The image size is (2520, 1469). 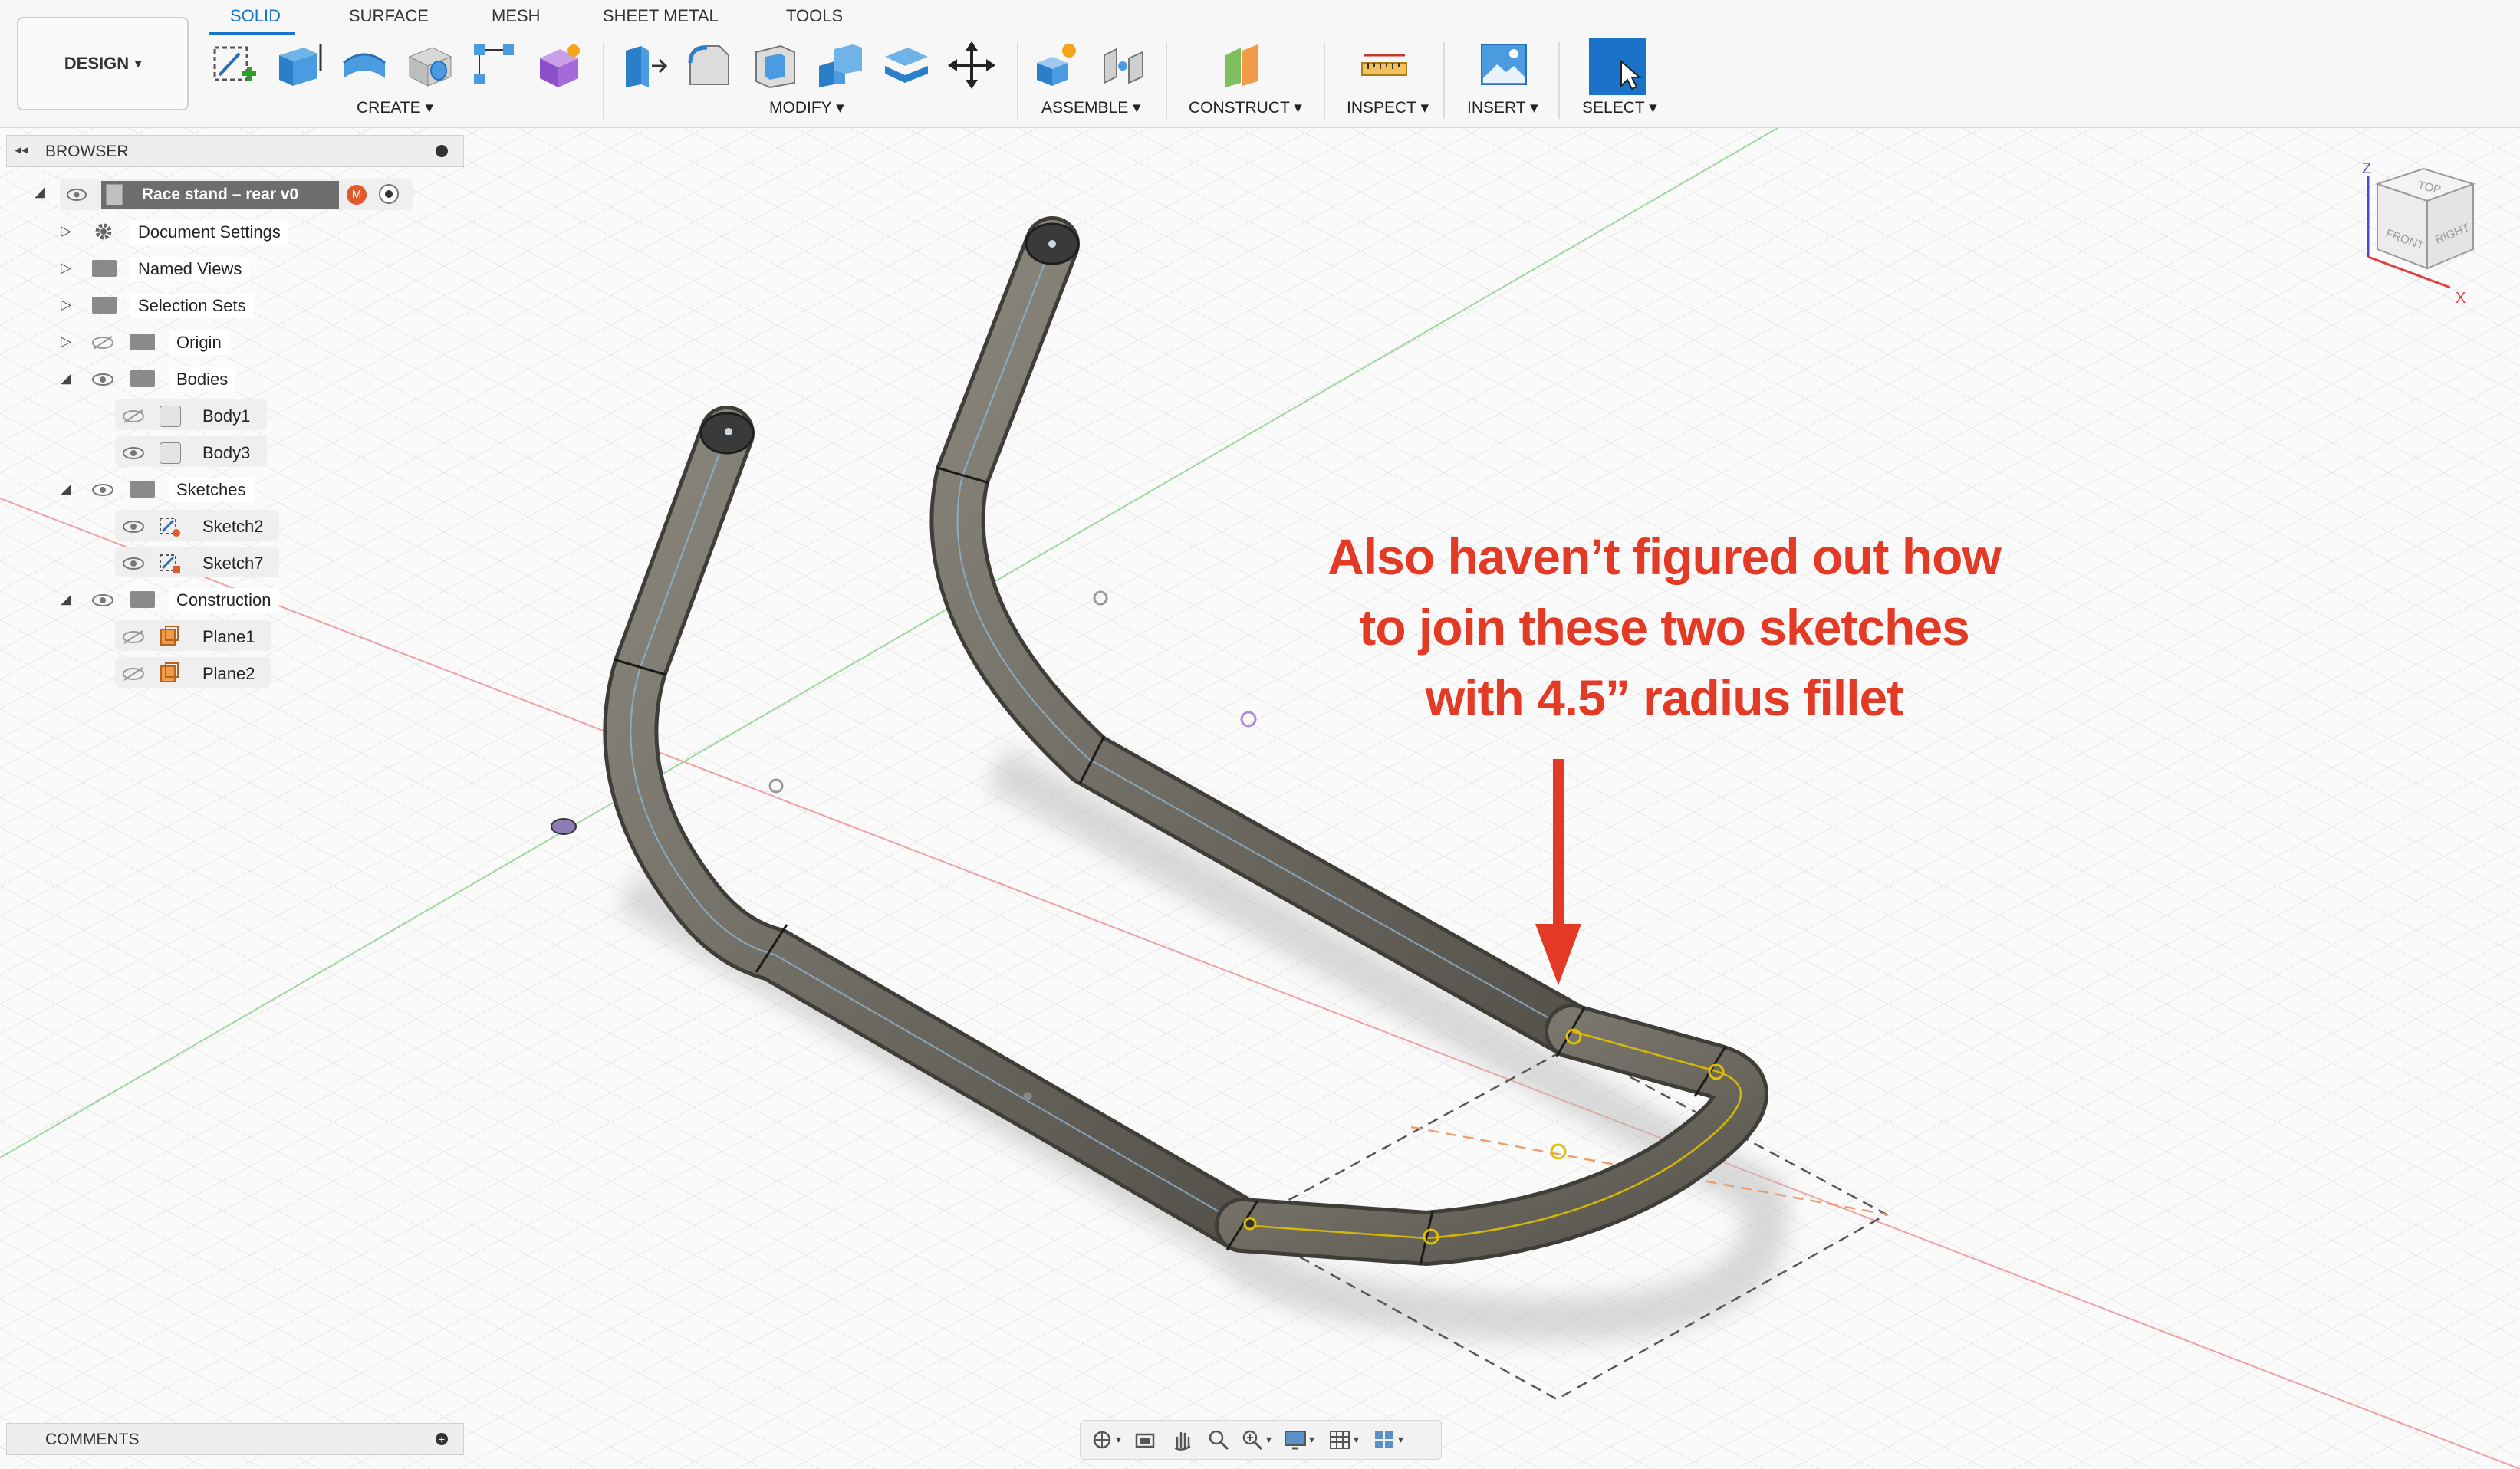 What do you see at coordinates (559, 65) in the screenshot?
I see `form-icon` at bounding box center [559, 65].